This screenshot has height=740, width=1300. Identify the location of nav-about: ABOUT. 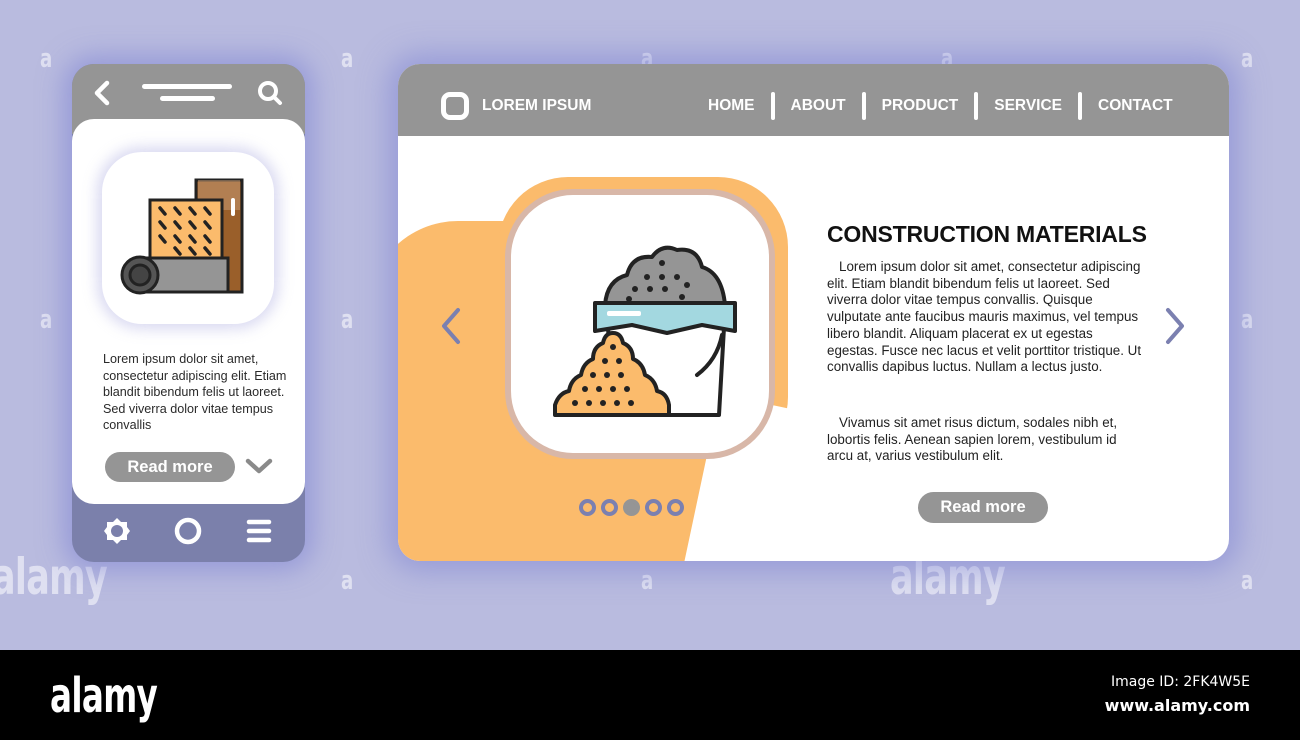
(818, 106).